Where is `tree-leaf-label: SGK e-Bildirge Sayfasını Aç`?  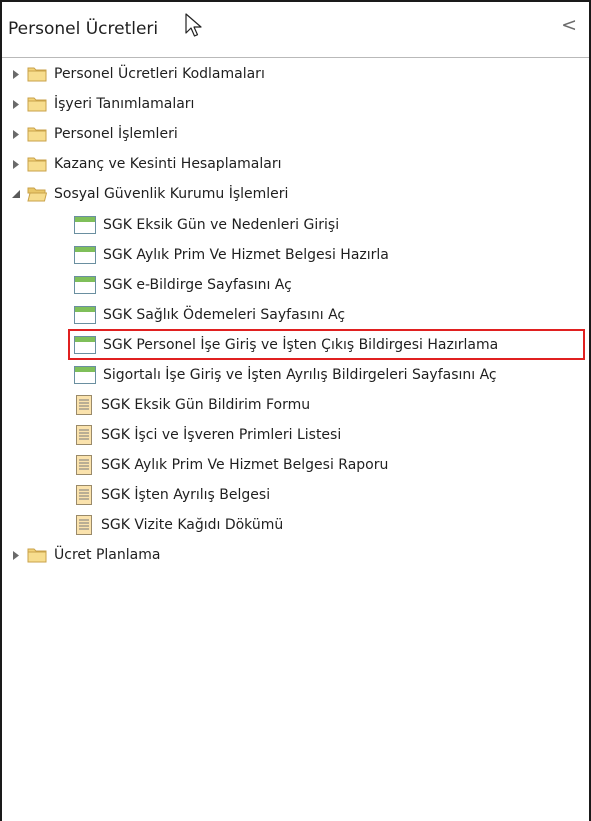
tree-leaf-label: SGK e-Bildirge Sayfasını Aç is located at coordinates (197, 285).